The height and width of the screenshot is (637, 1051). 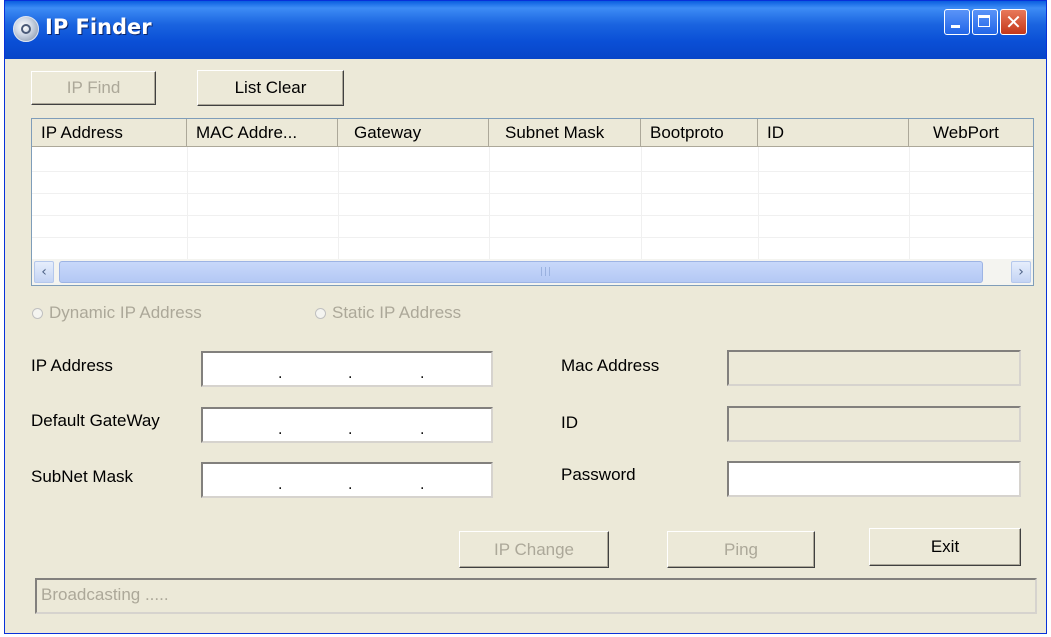 I want to click on id-label: ID, so click(x=569, y=422).